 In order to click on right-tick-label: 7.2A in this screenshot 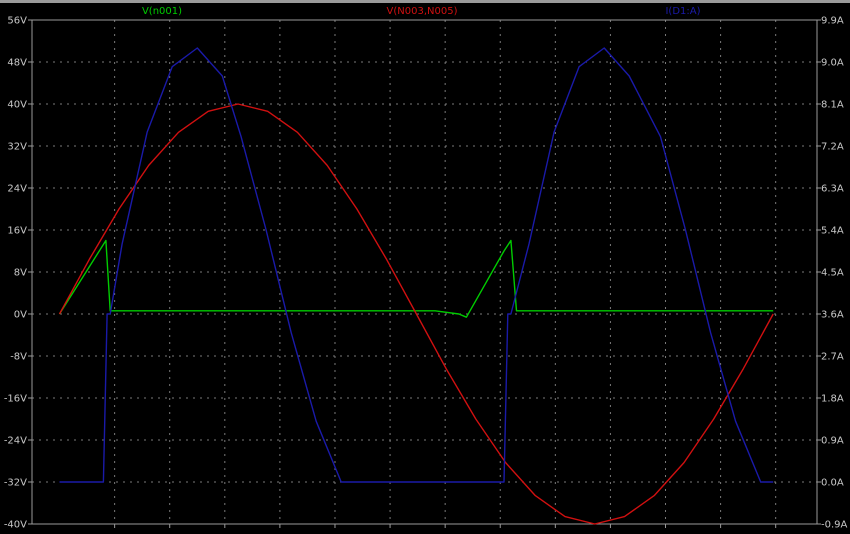, I will do `click(832, 147)`.